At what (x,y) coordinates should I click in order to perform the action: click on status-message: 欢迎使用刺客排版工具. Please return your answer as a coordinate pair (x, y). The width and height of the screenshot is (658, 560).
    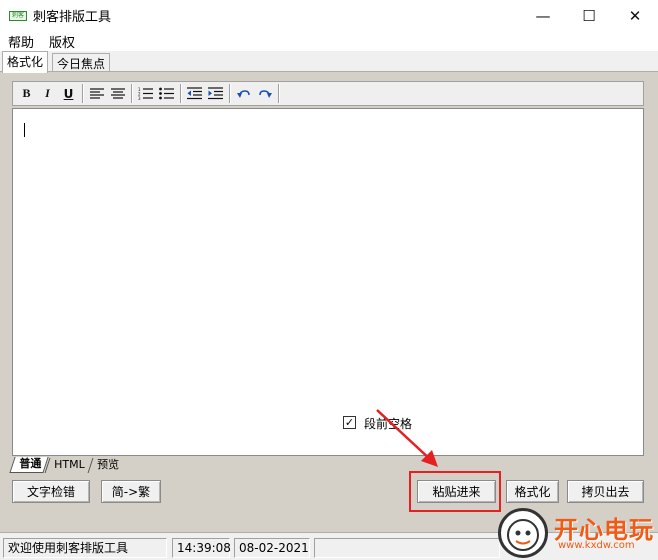
    Looking at the image, I should click on (85, 548).